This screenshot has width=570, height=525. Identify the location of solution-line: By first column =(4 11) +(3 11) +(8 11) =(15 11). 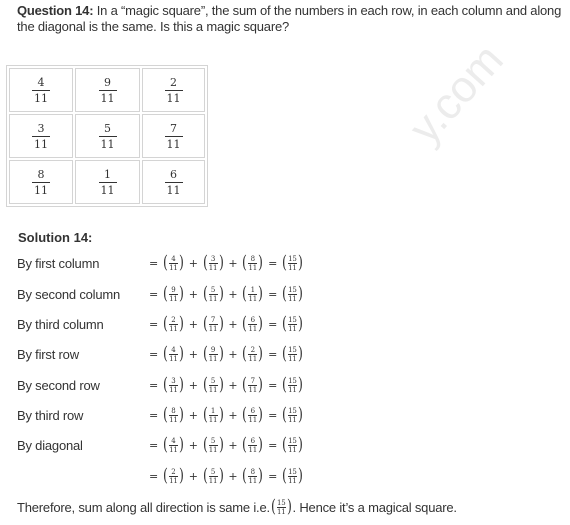
(160, 263).